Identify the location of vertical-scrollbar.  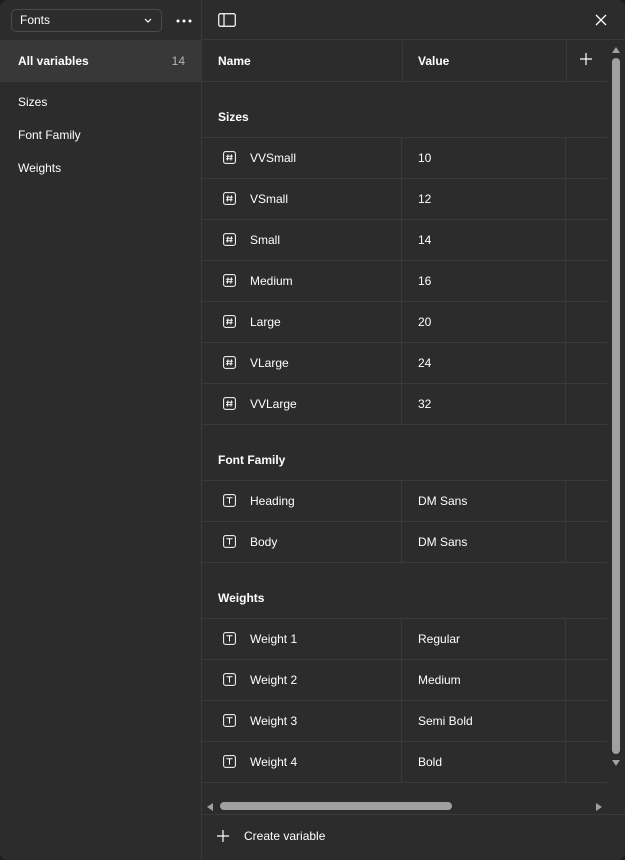
(616, 421).